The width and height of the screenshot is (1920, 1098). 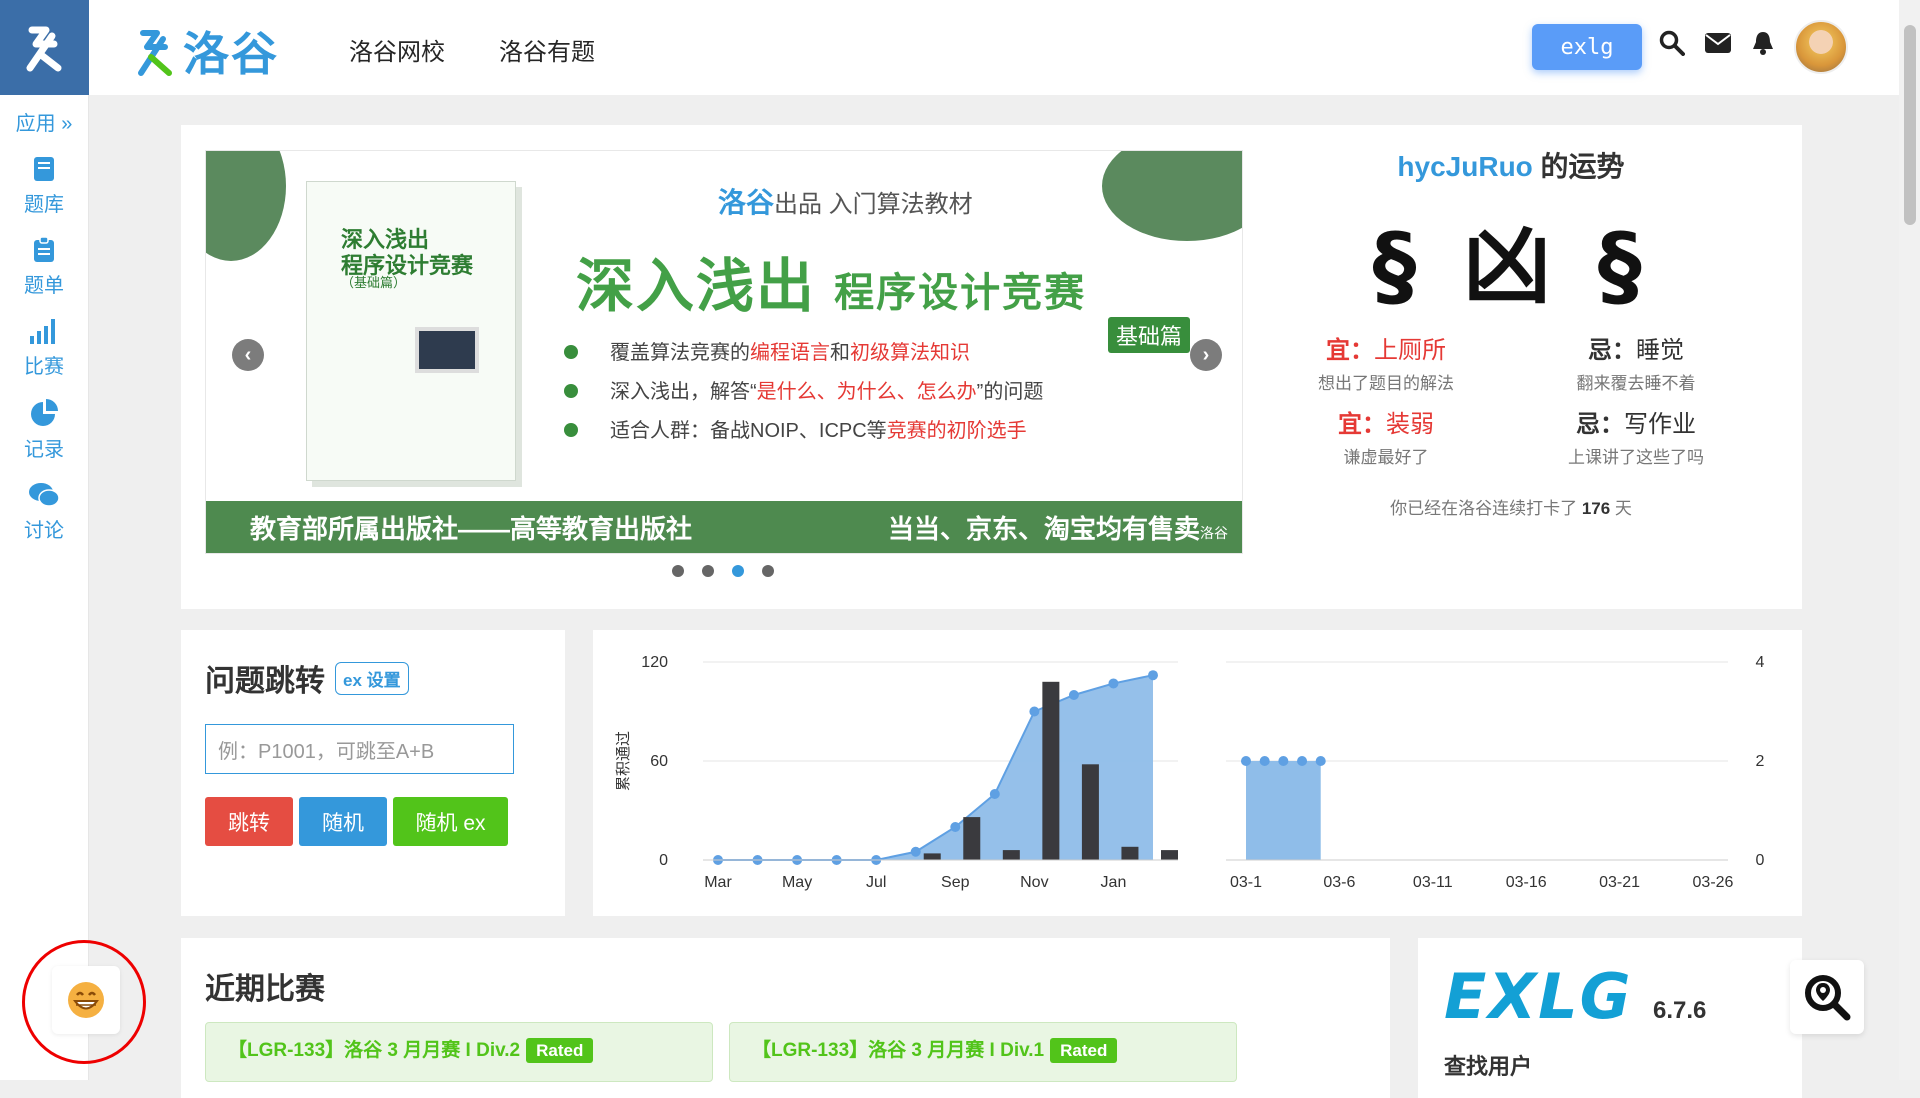 What do you see at coordinates (1713, 882) in the screenshot?
I see `x-tick-label: 03-26` at bounding box center [1713, 882].